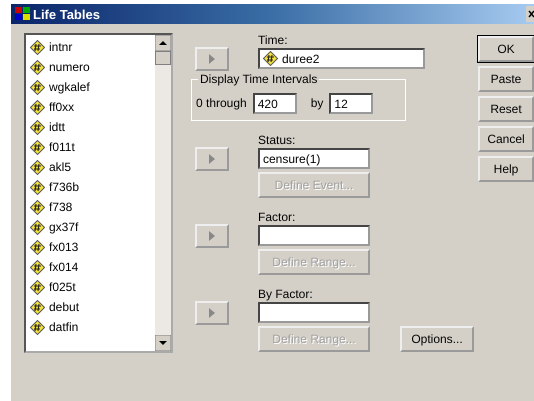  Describe the element at coordinates (69, 67) in the screenshot. I see `list-item: numero` at that location.